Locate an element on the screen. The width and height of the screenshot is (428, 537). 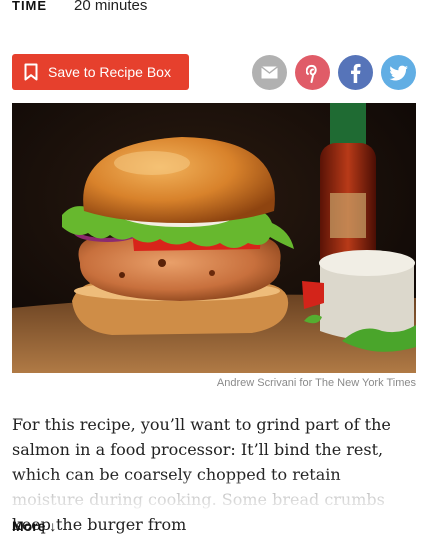
time-label: TIME is located at coordinates (30, 6).